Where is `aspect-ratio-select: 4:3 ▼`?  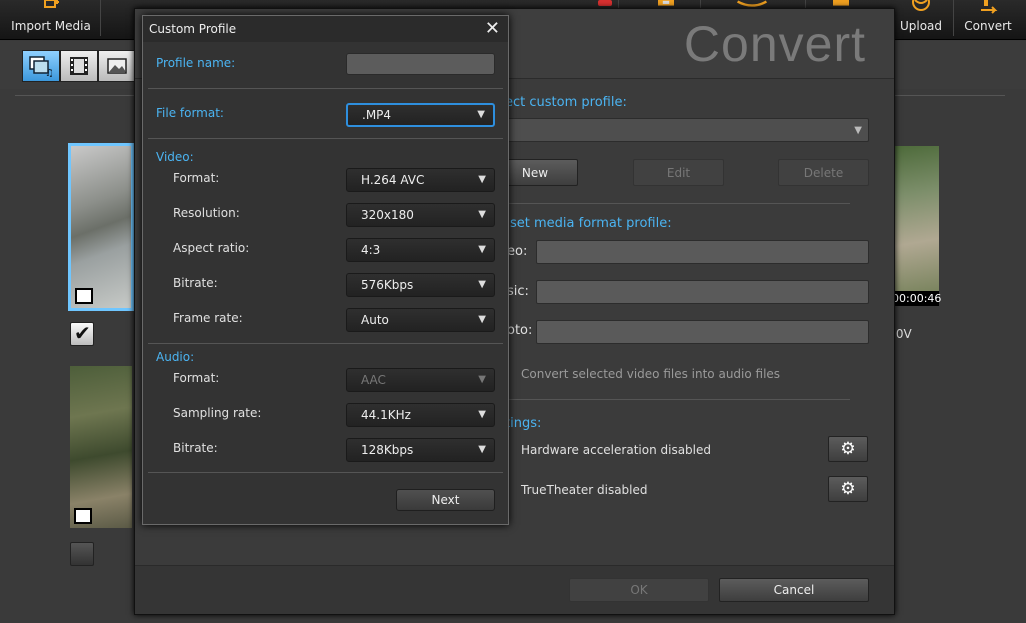 aspect-ratio-select: 4:3 ▼ is located at coordinates (420, 250).